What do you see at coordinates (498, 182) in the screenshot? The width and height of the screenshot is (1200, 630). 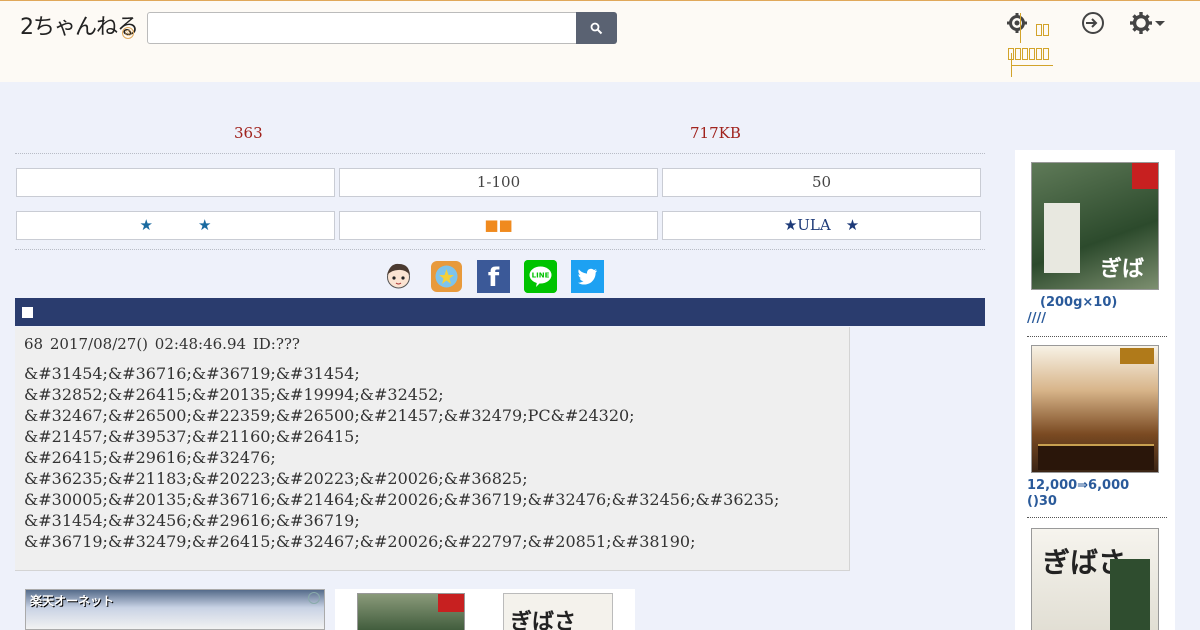 I see `nav-button-1-100: 1-100` at bounding box center [498, 182].